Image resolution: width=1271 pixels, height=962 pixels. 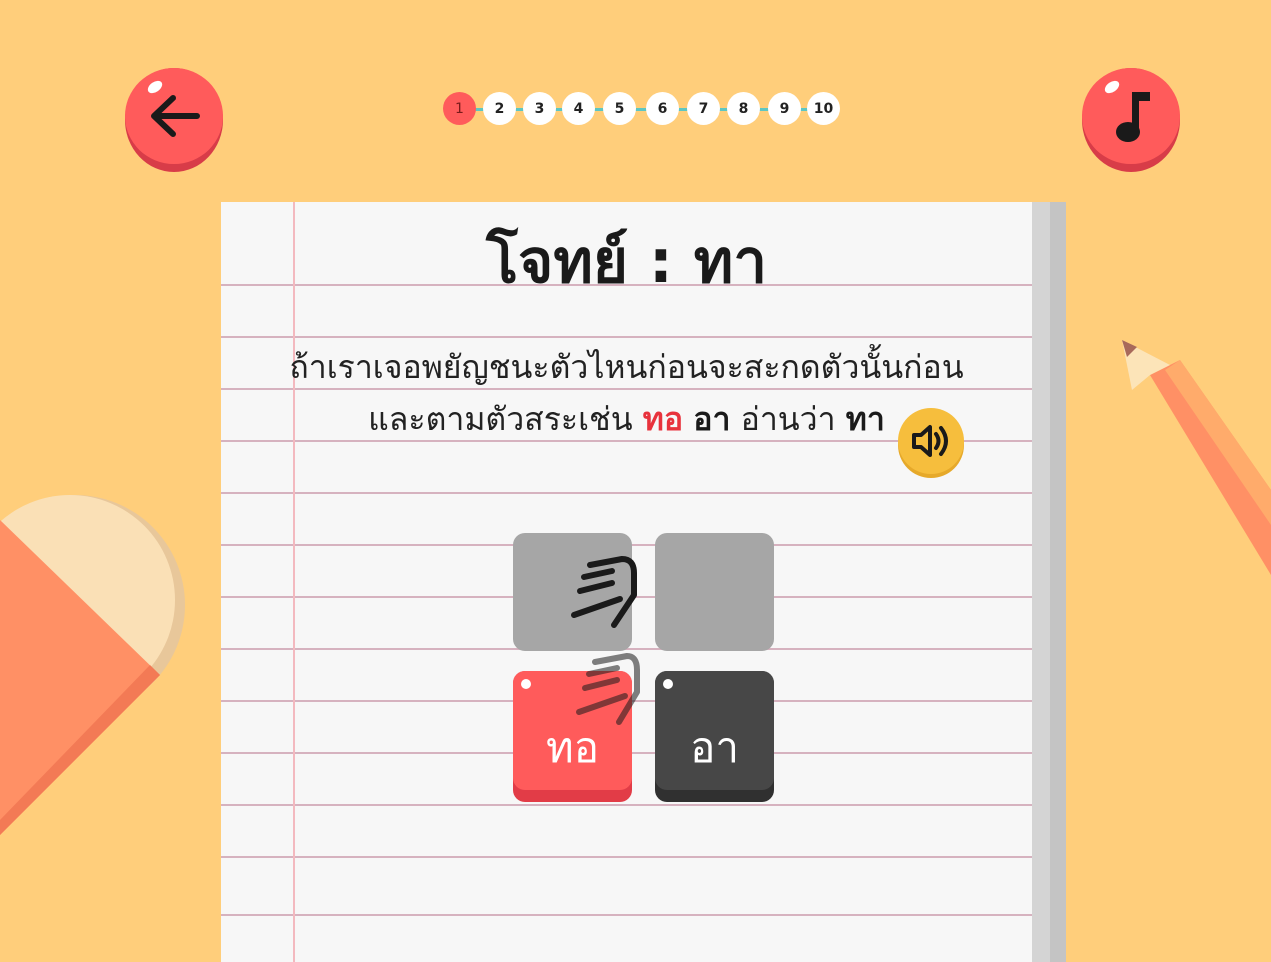 What do you see at coordinates (1196, 457) in the screenshot?
I see `pencil-decoration` at bounding box center [1196, 457].